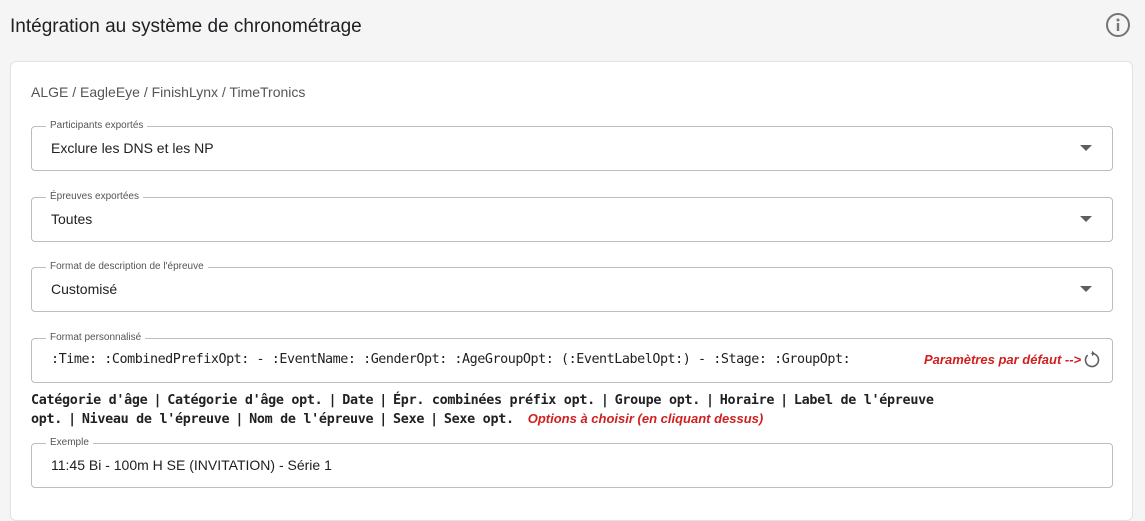 The image size is (1145, 521). I want to click on page-title: Intégration au système de chronométrage, so click(186, 26).